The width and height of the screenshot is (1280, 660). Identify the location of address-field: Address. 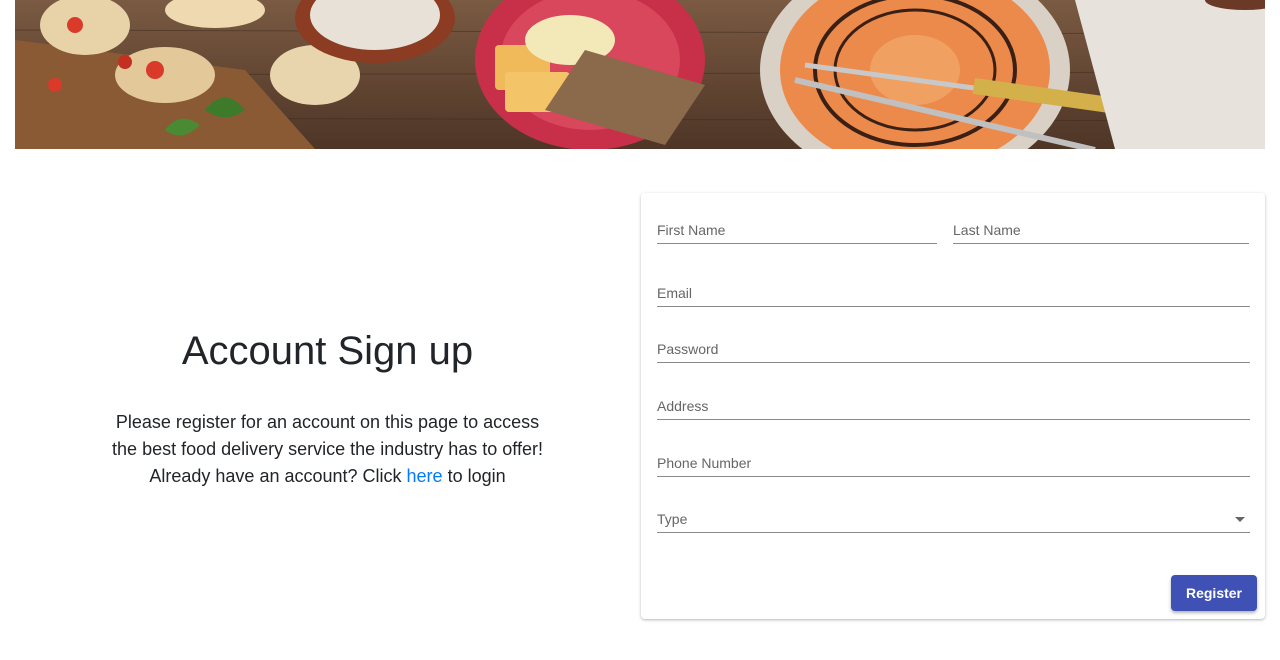
(953, 405).